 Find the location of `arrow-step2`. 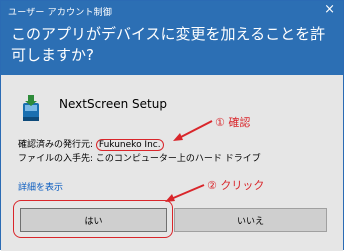

arrow-step2 is located at coordinates (187, 192).